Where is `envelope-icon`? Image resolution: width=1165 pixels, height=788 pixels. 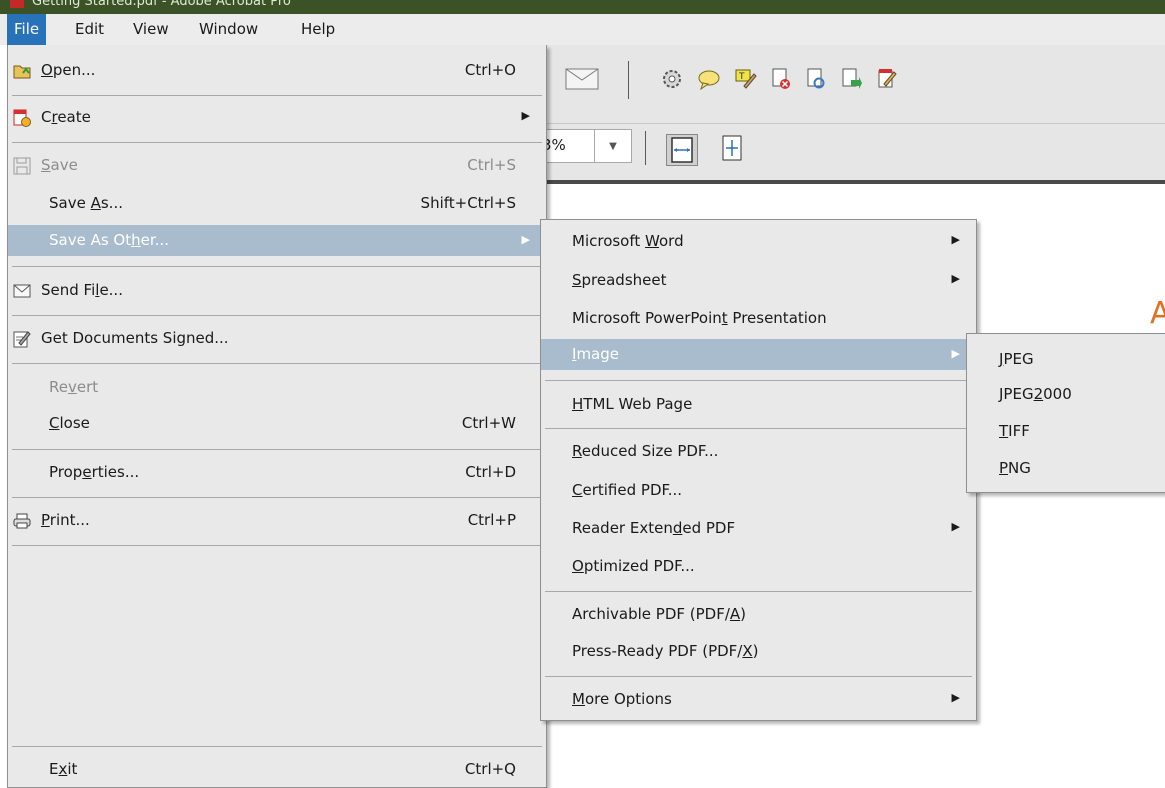
envelope-icon is located at coordinates (22, 291).